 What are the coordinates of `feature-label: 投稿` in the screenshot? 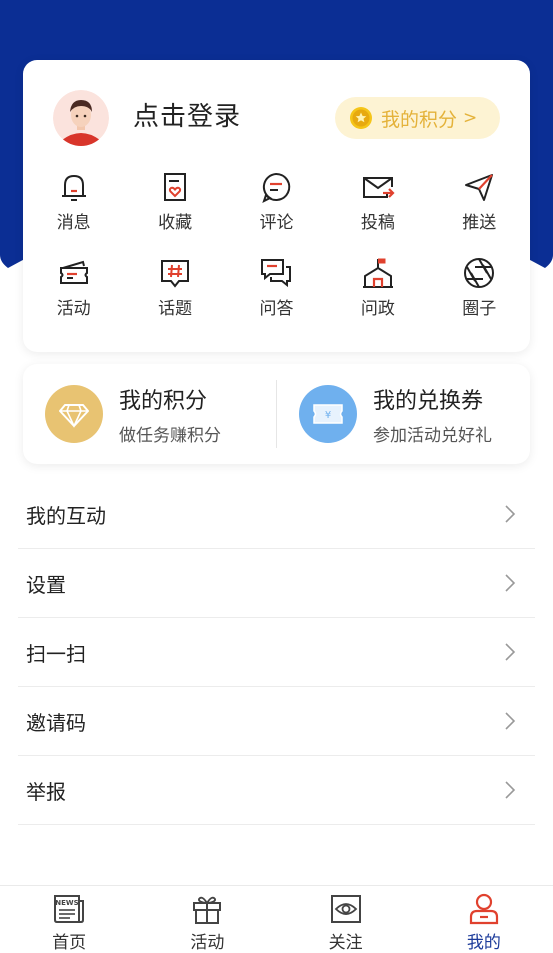 It's located at (377, 223).